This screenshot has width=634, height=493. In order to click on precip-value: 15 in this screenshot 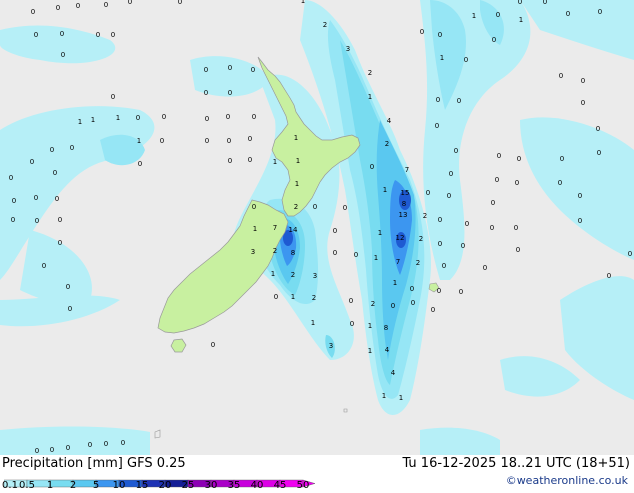, I will do `click(405, 193)`.